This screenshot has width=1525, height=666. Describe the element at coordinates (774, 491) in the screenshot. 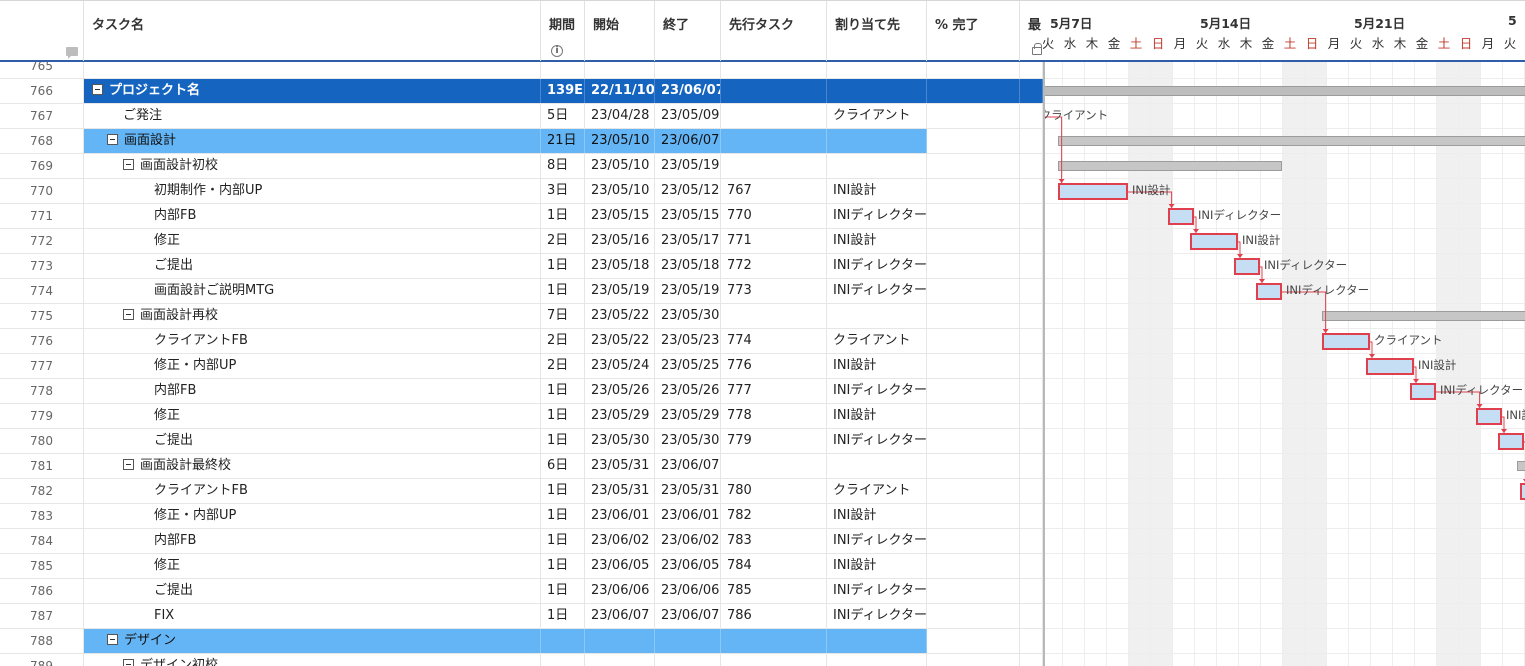

I see `predecessor-cell: 780` at that location.